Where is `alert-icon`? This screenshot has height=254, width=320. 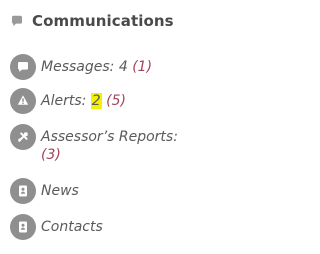
alert-icon is located at coordinates (23, 101).